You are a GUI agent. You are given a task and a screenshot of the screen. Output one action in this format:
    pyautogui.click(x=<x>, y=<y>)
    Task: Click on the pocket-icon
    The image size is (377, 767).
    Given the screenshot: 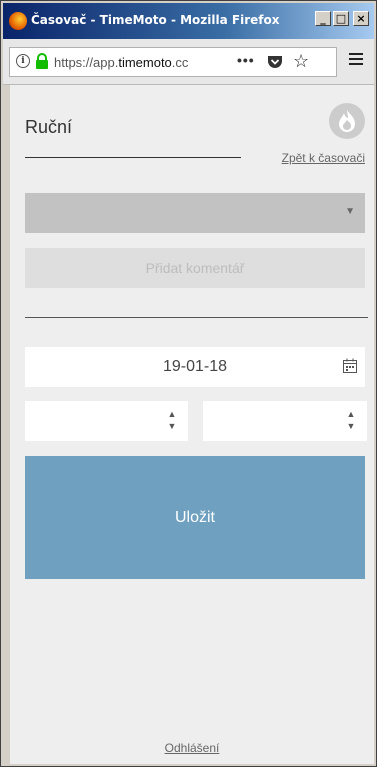 What is the action you would take?
    pyautogui.click(x=275, y=62)
    